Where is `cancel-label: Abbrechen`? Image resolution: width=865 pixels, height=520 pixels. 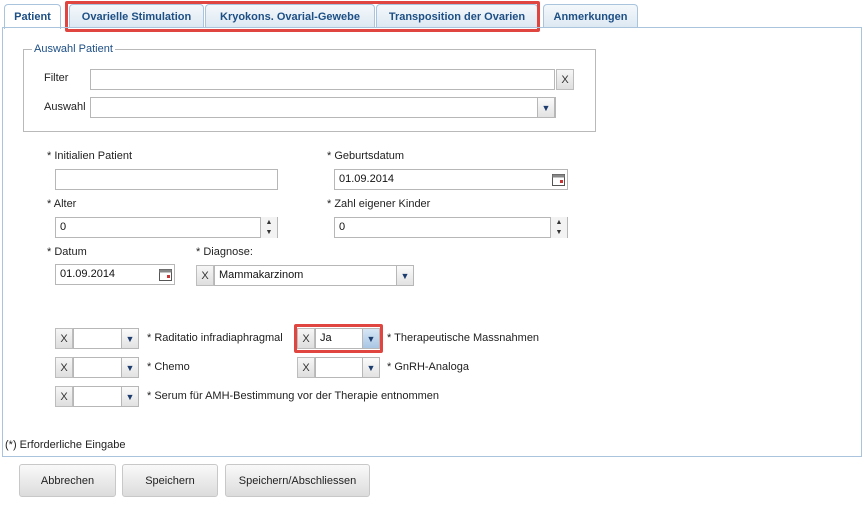
cancel-label: Abbrechen is located at coordinates (67, 480).